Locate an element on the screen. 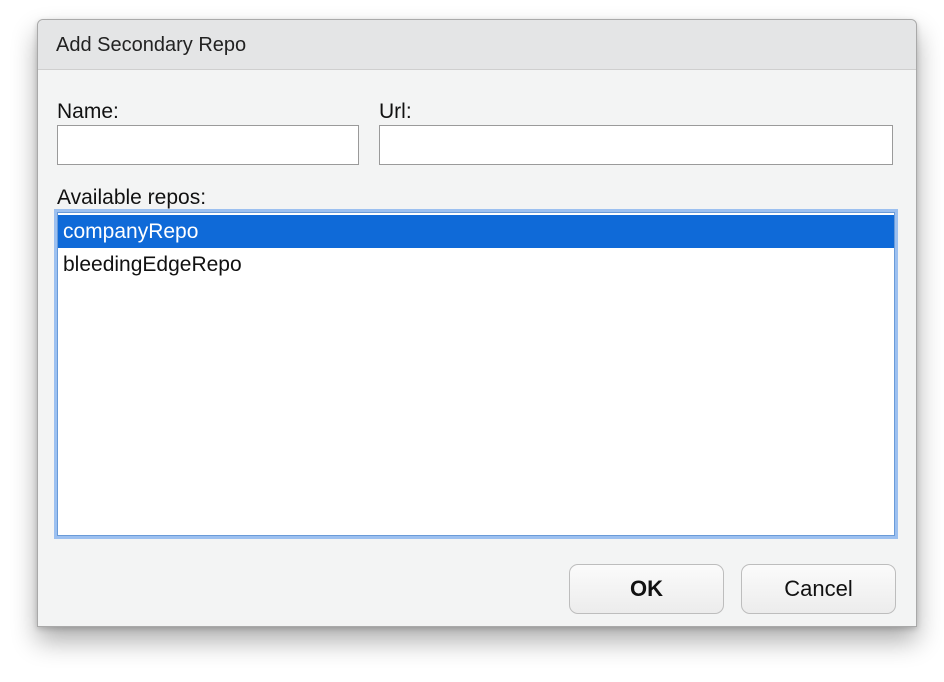  name-input is located at coordinates (208, 145).